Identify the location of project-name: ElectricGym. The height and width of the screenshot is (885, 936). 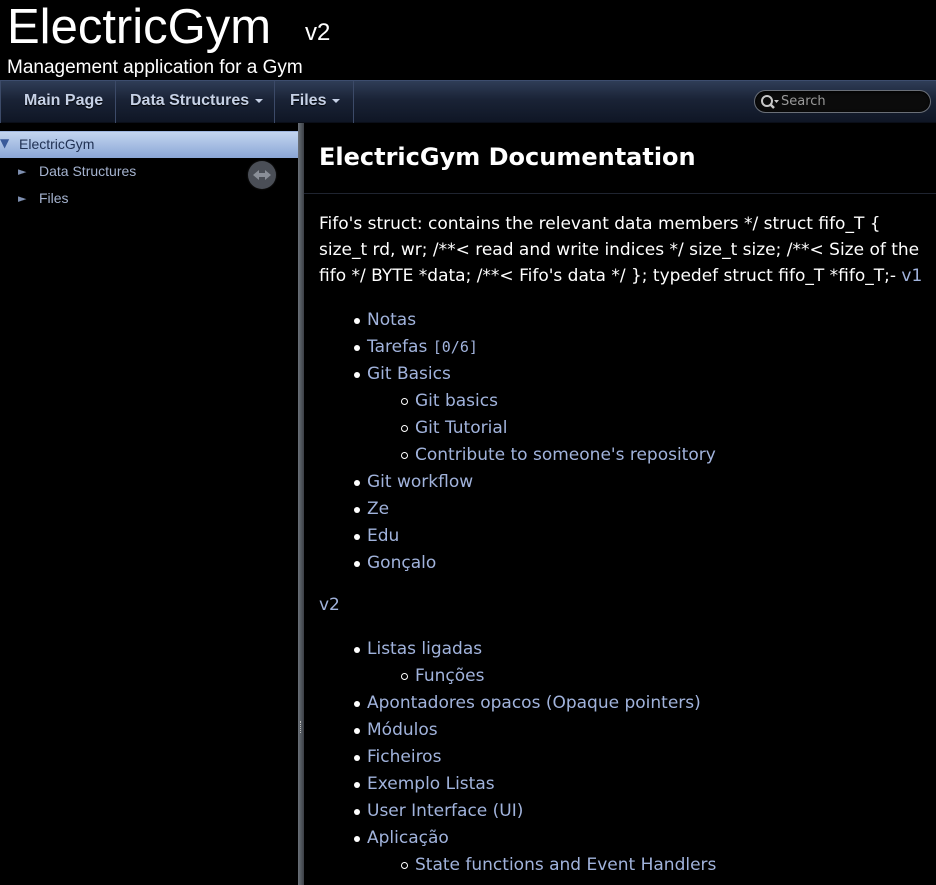
(139, 27).